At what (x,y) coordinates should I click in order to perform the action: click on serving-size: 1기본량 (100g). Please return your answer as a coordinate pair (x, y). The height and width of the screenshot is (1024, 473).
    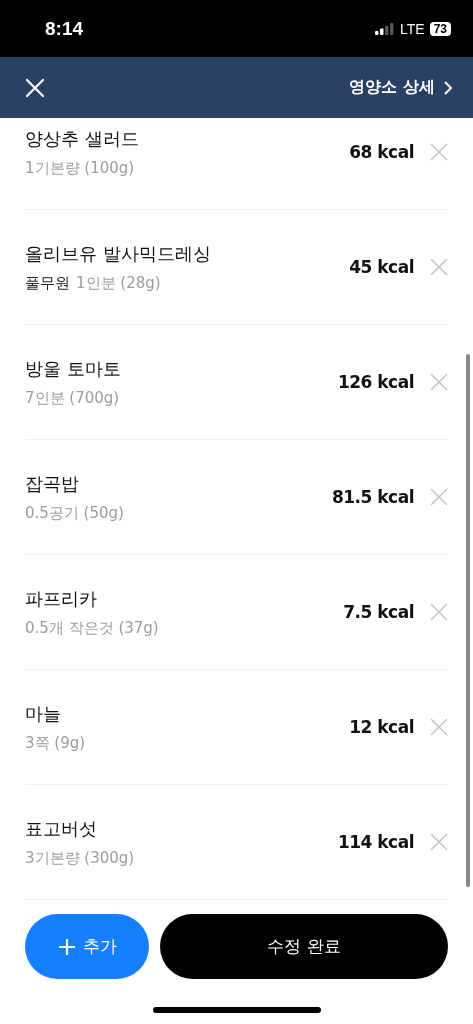
    Looking at the image, I should click on (80, 168).